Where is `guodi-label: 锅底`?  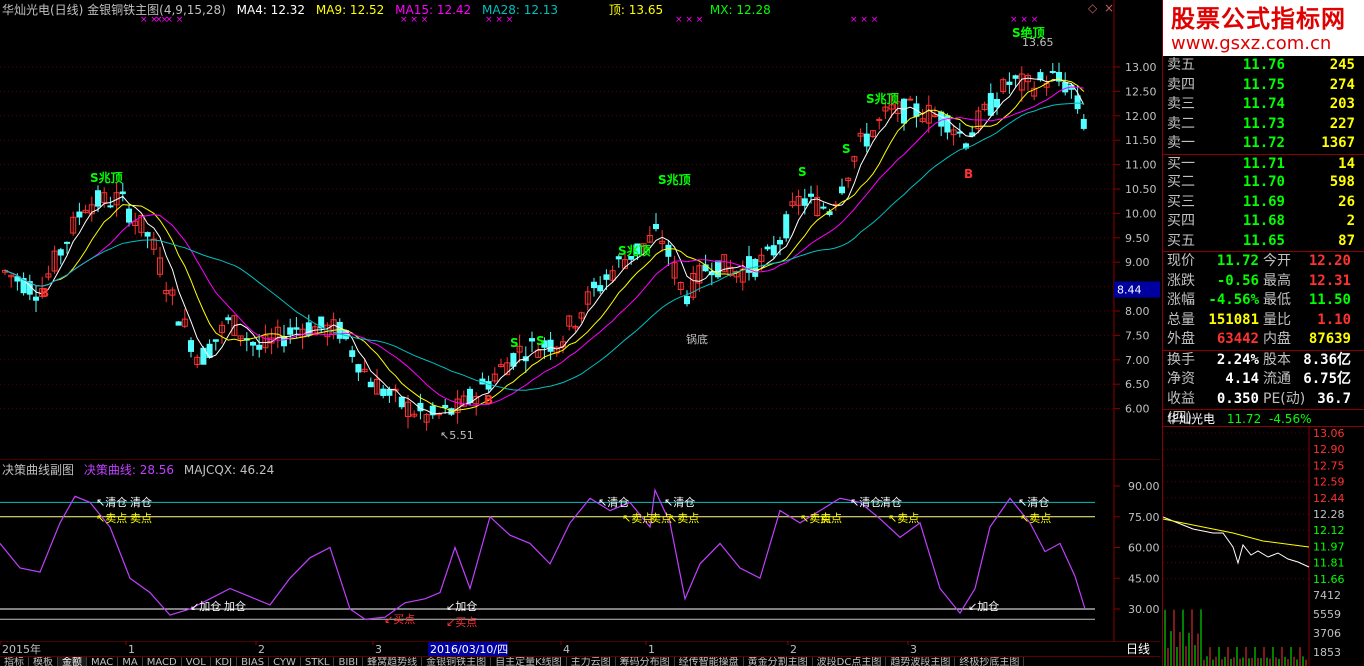
guodi-label: 锅底 is located at coordinates (697, 339).